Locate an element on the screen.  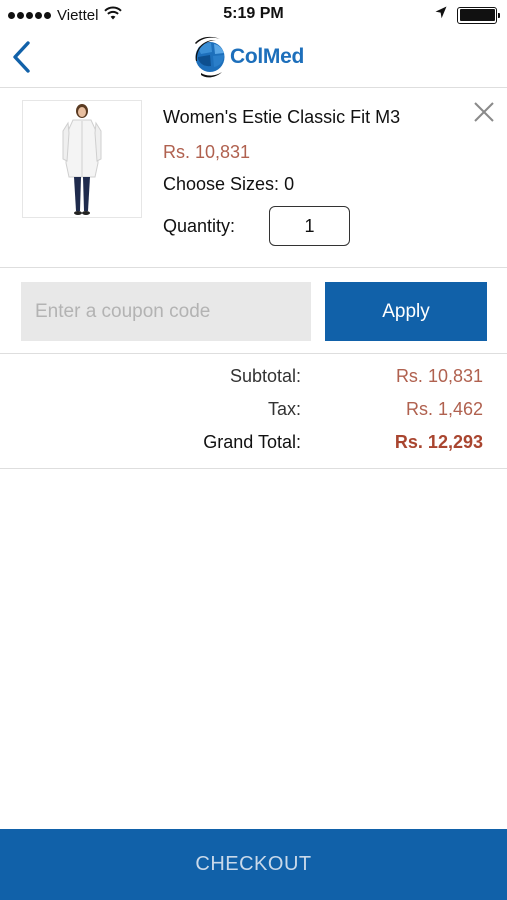
coupon-section: Apply is located at coordinates (253, 311).